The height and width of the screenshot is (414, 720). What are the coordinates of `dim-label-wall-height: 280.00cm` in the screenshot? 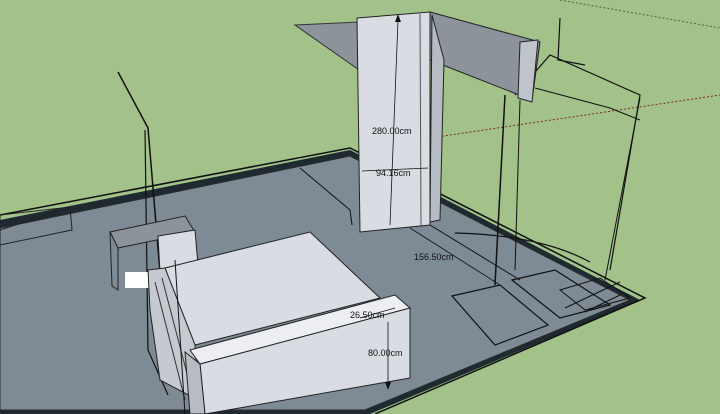 It's located at (392, 131).